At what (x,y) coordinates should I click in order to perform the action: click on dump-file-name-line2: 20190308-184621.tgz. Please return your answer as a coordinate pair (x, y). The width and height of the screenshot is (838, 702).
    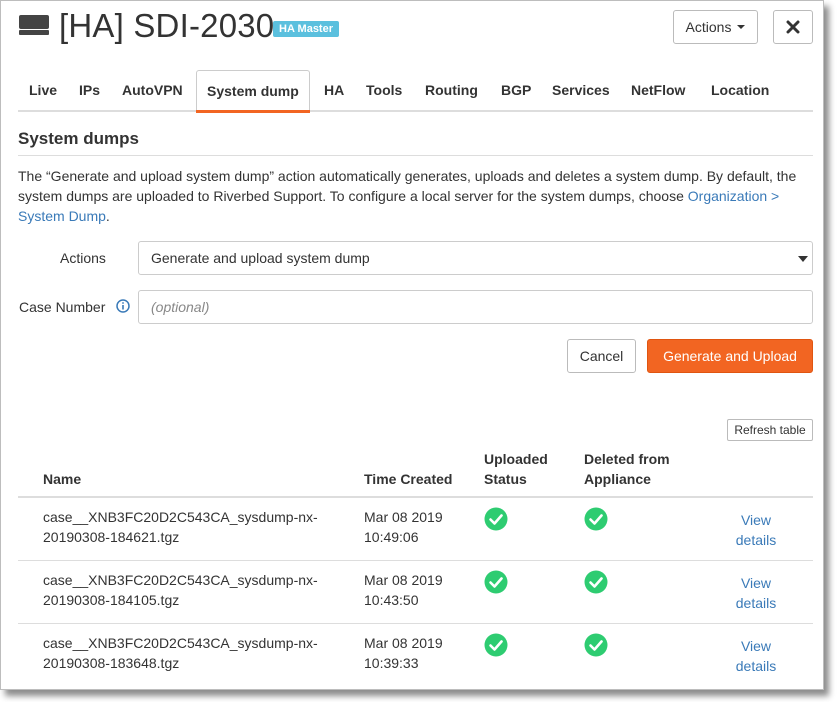
    Looking at the image, I should click on (111, 537).